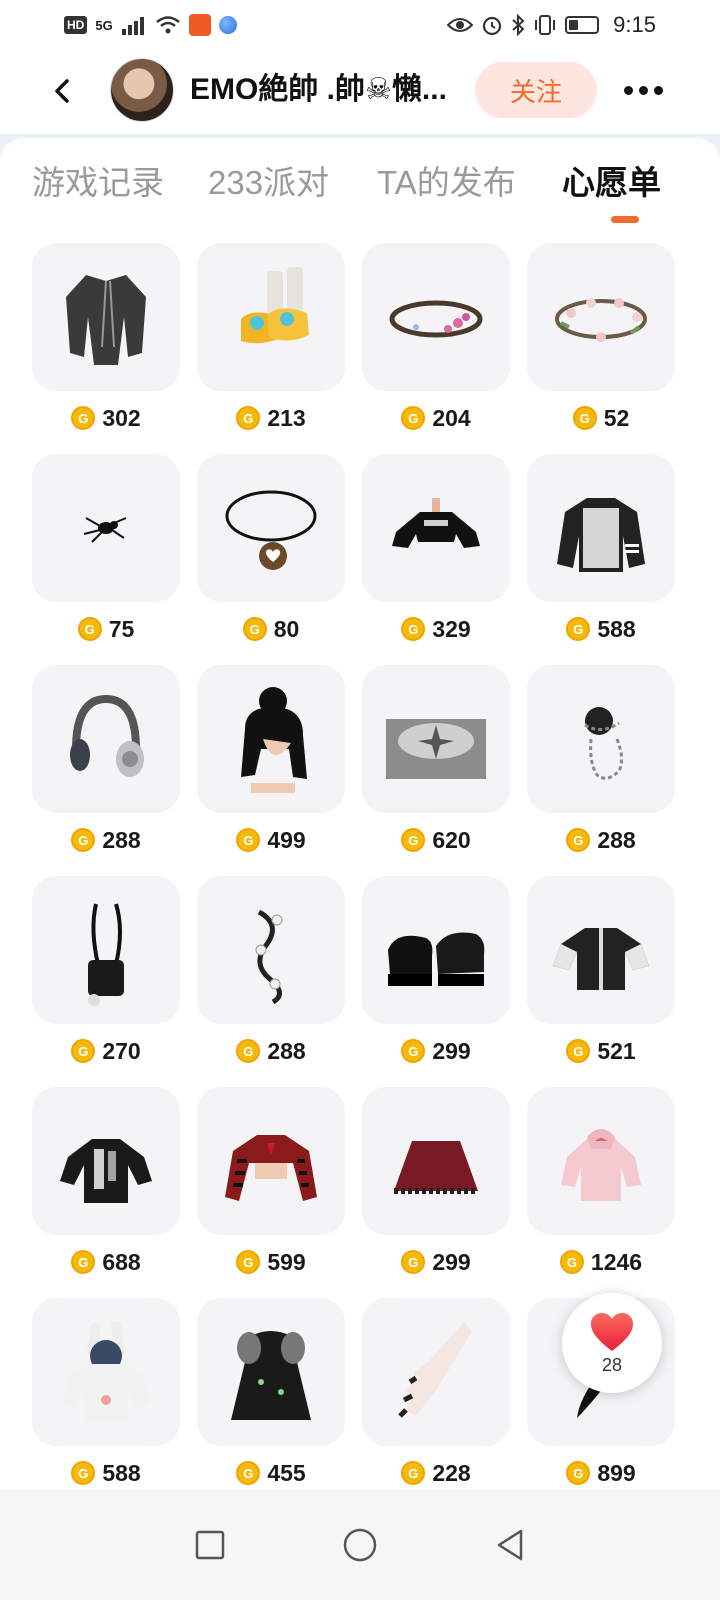 This screenshot has height=1600, width=720. What do you see at coordinates (286, 417) in the screenshot?
I see `price-value: 213` at bounding box center [286, 417].